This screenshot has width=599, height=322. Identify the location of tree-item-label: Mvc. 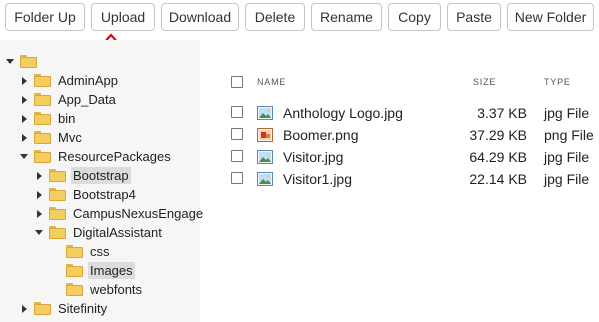
(70, 137).